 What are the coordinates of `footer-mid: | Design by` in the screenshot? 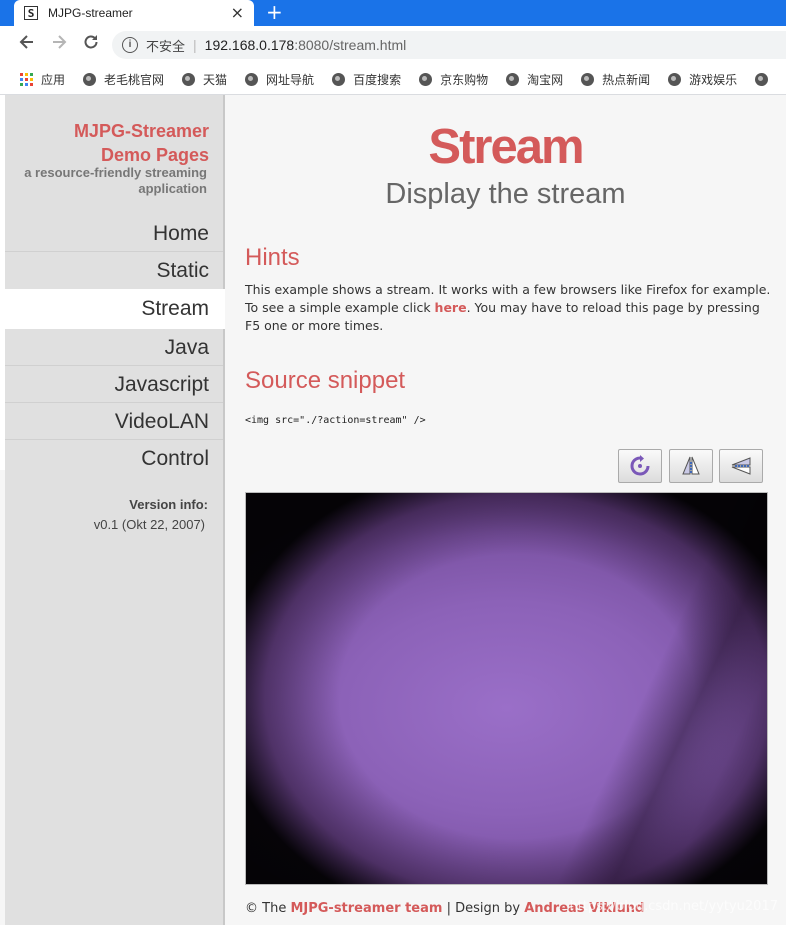 It's located at (483, 908).